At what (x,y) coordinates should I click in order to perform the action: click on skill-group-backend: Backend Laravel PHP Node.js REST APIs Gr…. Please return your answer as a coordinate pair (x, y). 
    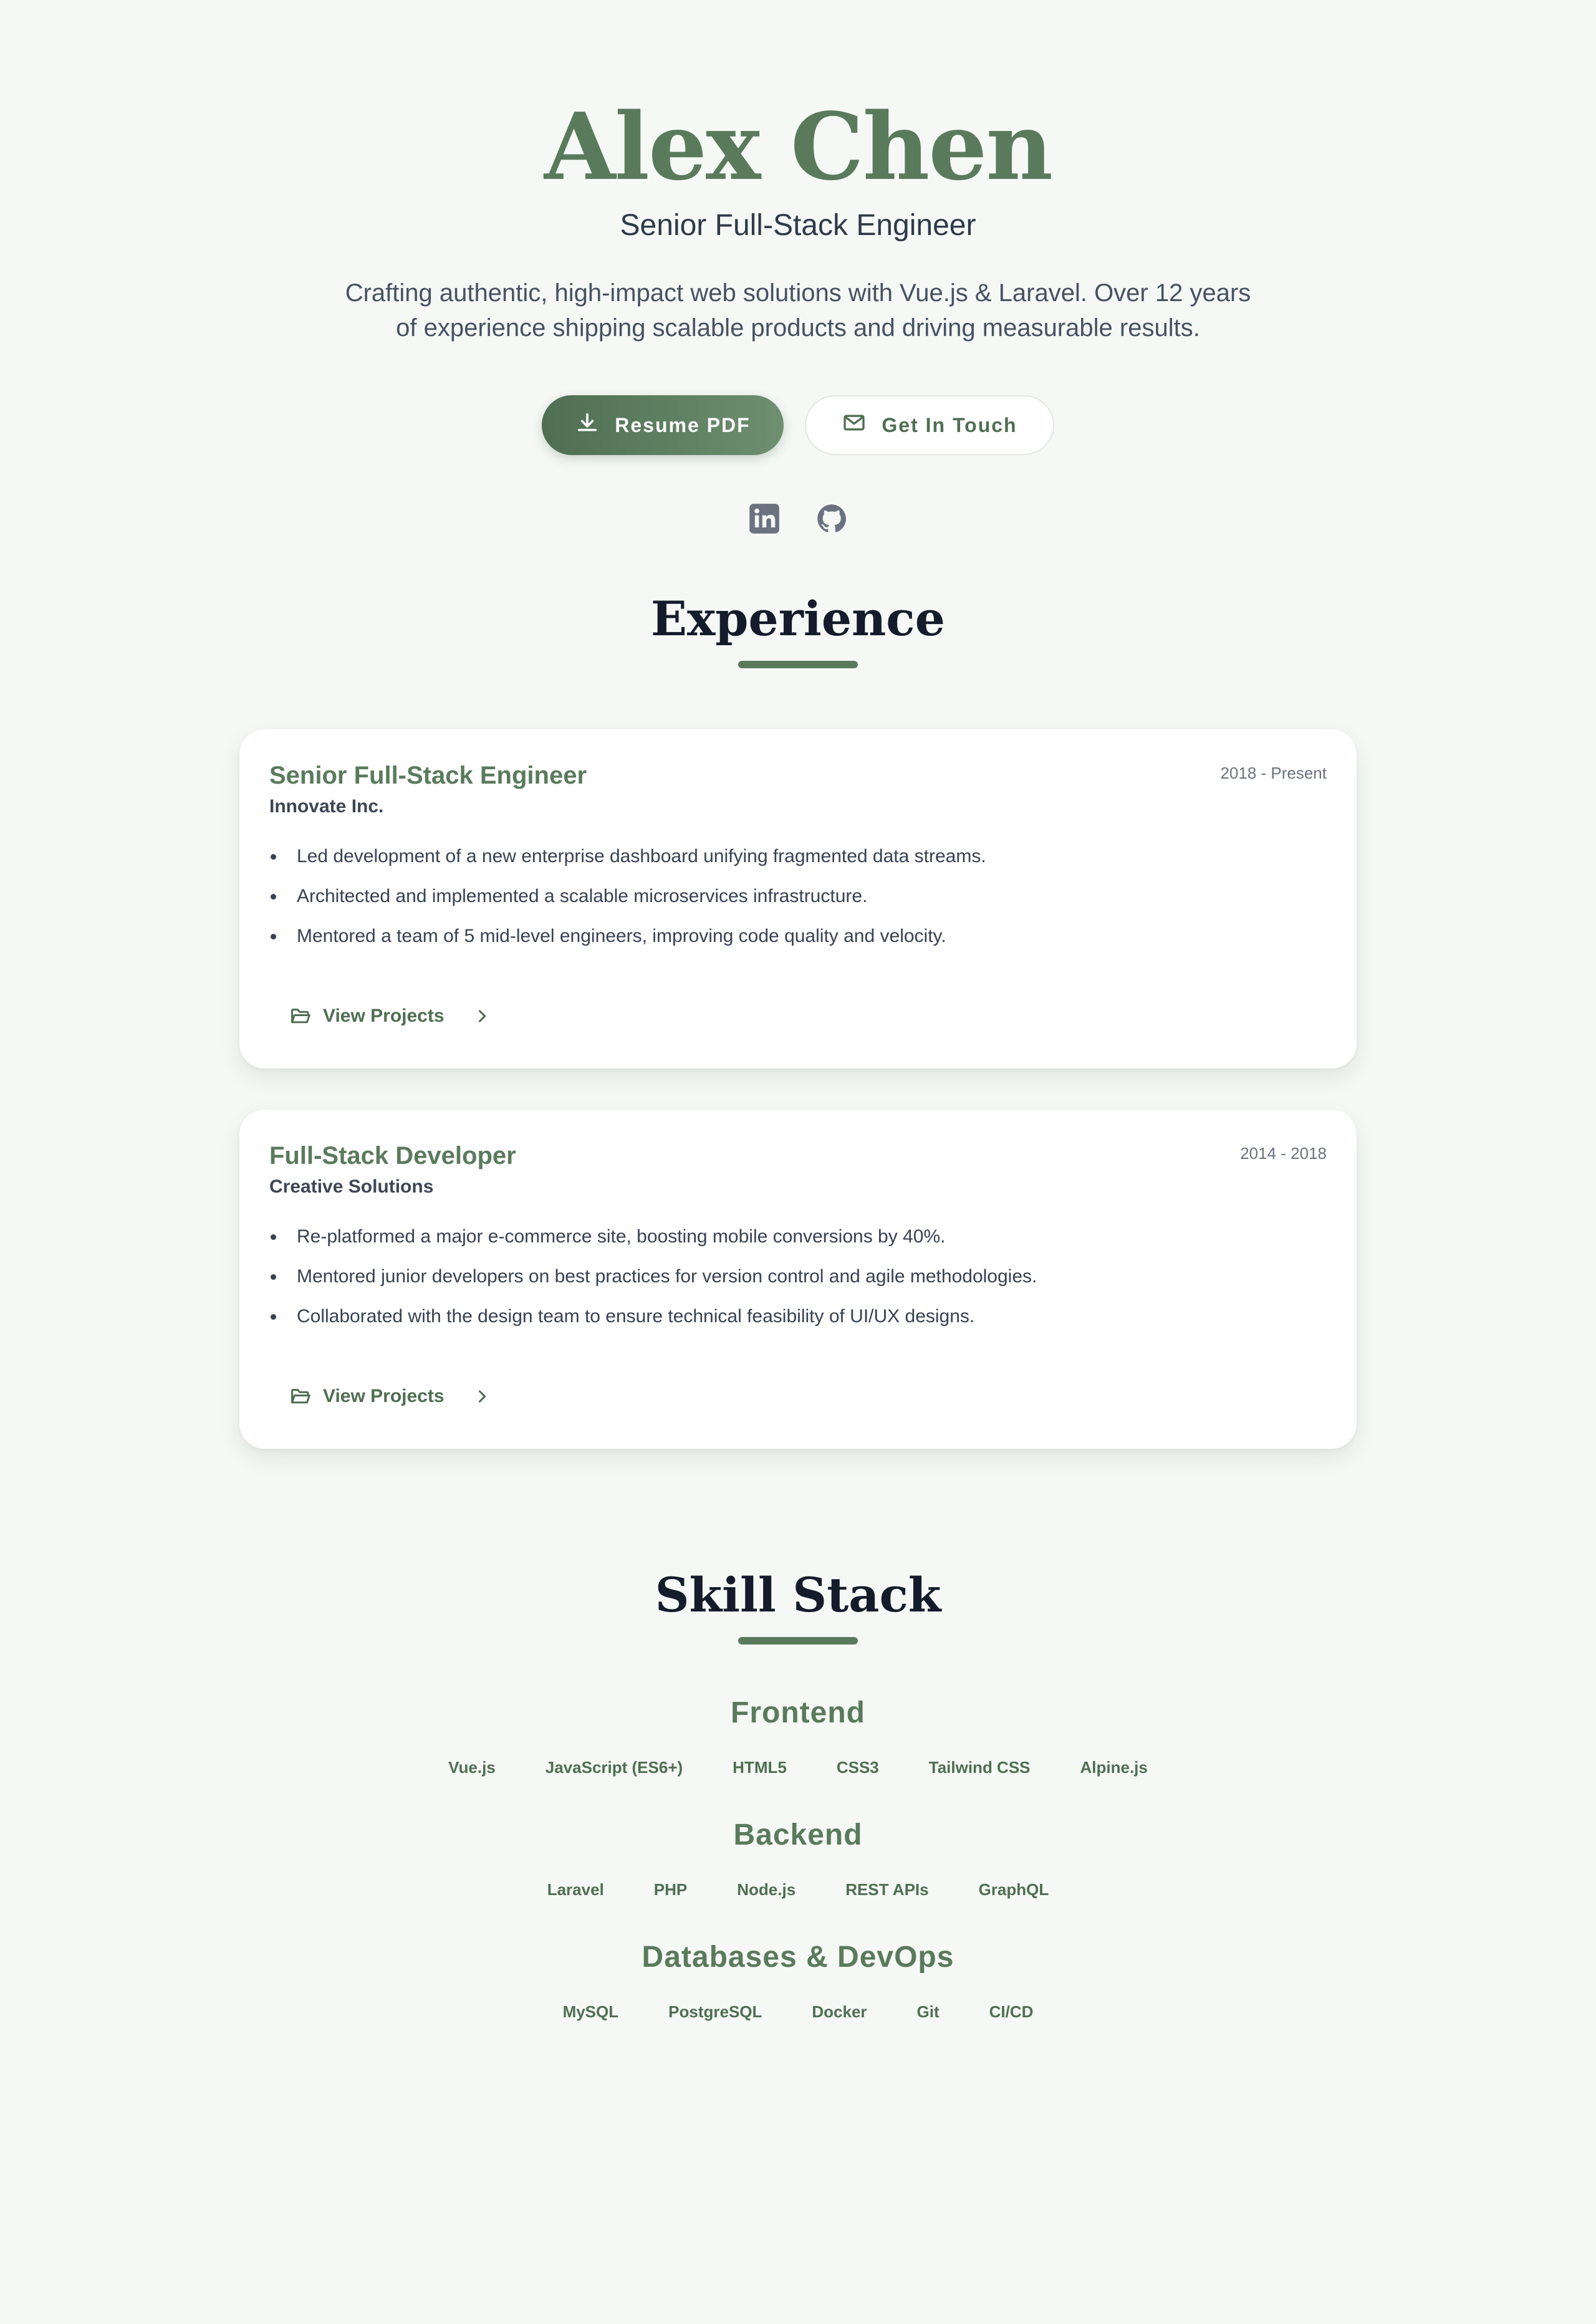
    Looking at the image, I should click on (798, 1858).